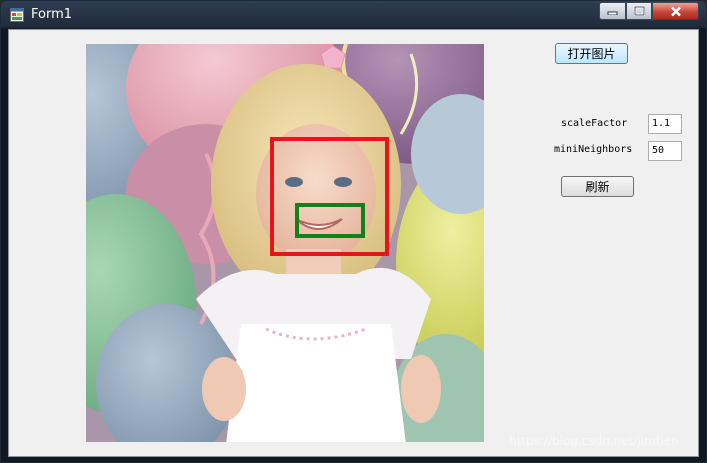  Describe the element at coordinates (597, 186) in the screenshot. I see `refresh-button: 刷新` at that location.